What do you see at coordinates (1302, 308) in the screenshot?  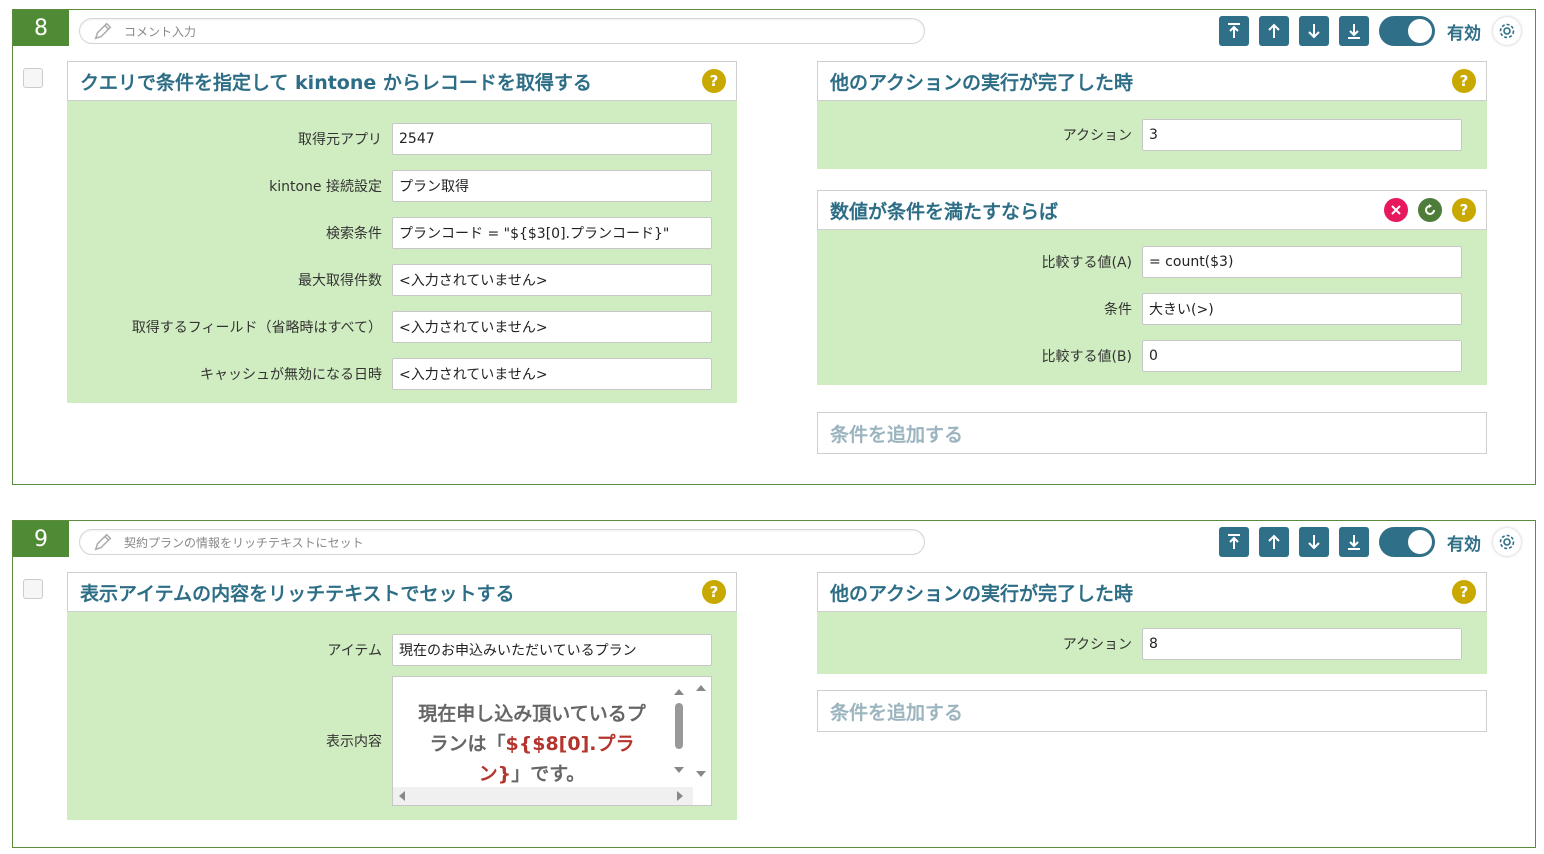 I see `operator-select: 大きい(>)` at bounding box center [1302, 308].